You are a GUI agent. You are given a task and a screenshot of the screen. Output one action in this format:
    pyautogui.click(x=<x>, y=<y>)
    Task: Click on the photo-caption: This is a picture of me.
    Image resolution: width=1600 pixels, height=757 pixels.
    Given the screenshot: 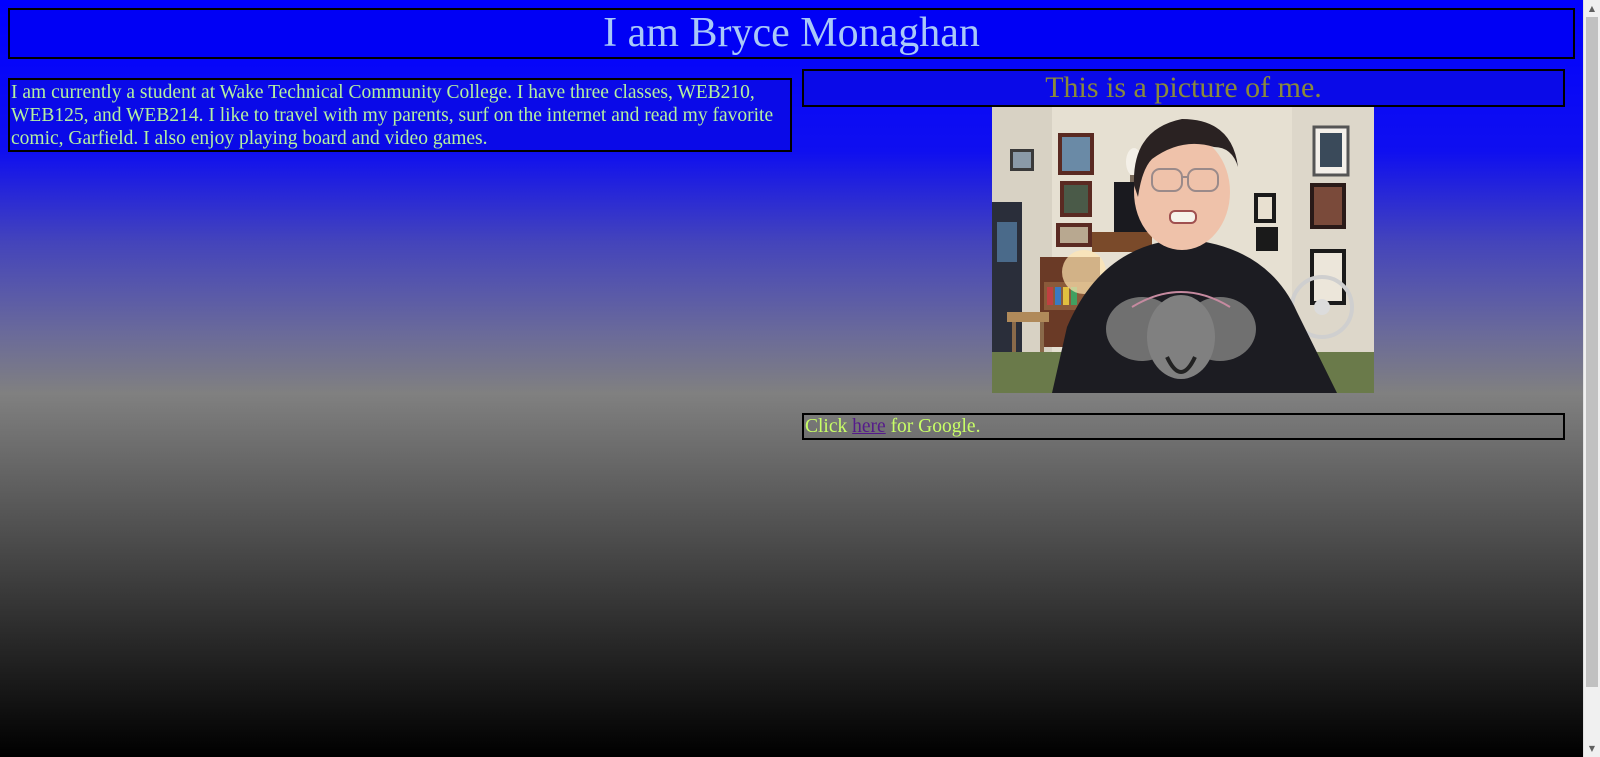 What is the action you would take?
    pyautogui.click(x=1183, y=87)
    